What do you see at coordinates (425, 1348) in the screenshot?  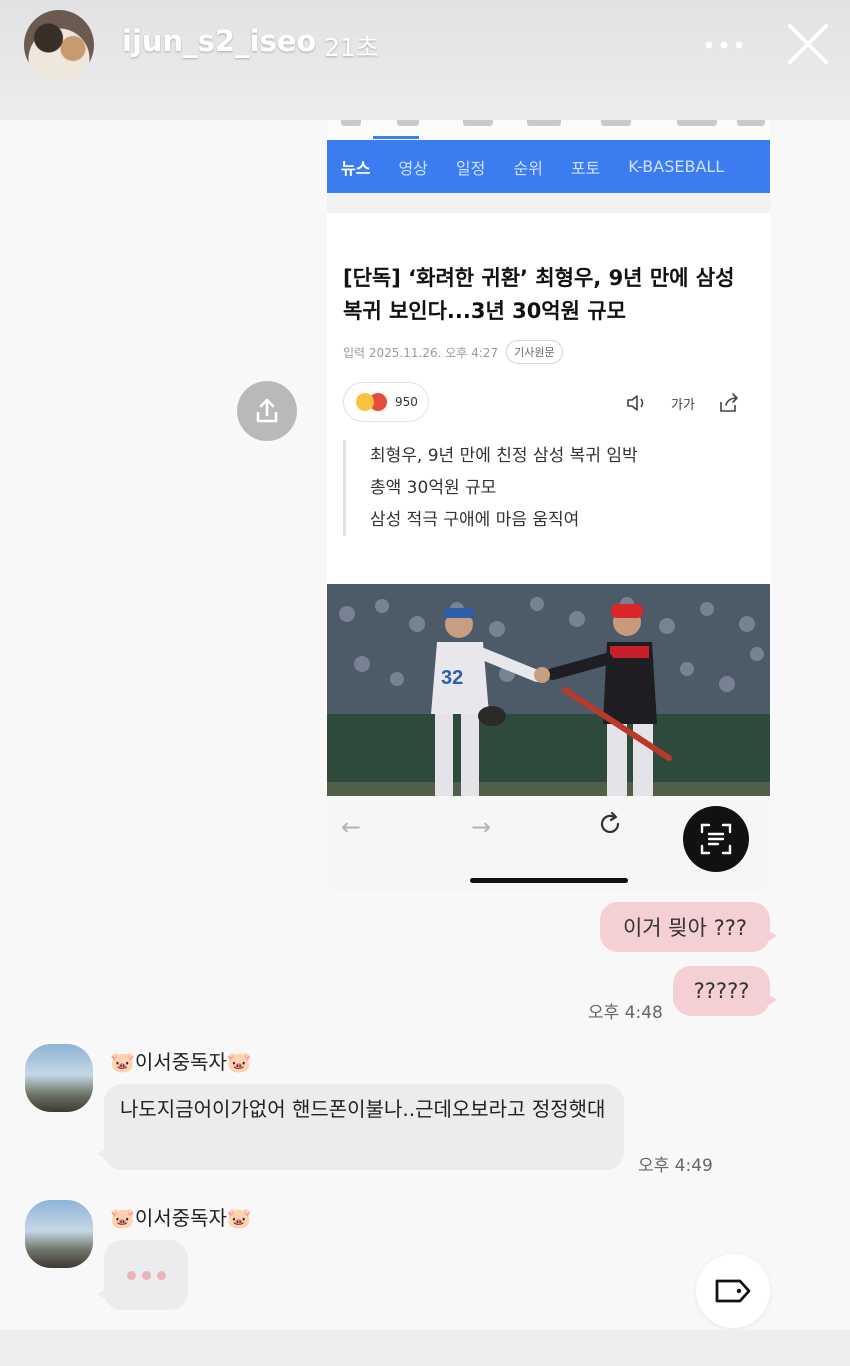 I see `bottom-bar` at bounding box center [425, 1348].